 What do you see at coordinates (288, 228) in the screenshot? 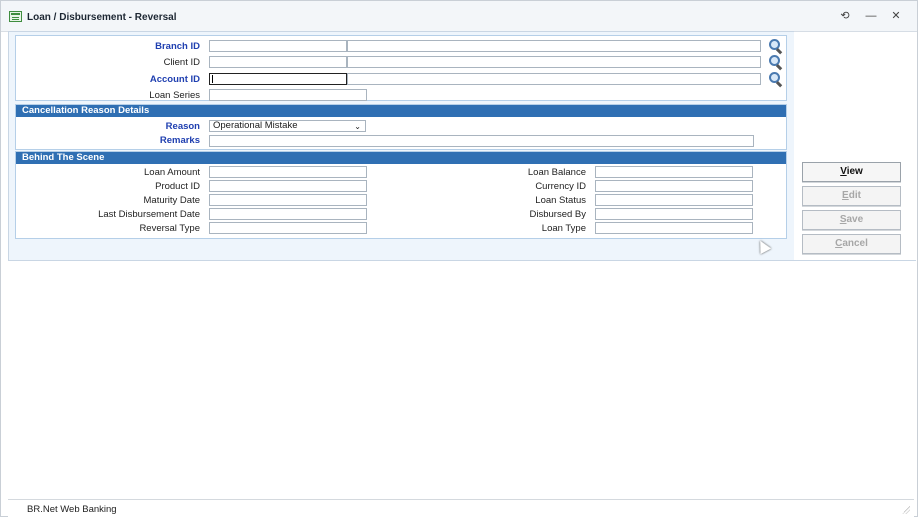
I see `reversal-type-field` at bounding box center [288, 228].